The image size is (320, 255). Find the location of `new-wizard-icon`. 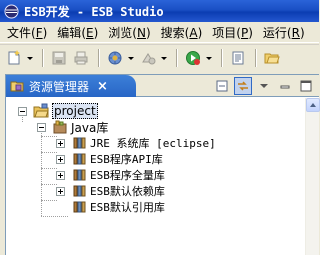

new-wizard-icon is located at coordinates (14, 57).